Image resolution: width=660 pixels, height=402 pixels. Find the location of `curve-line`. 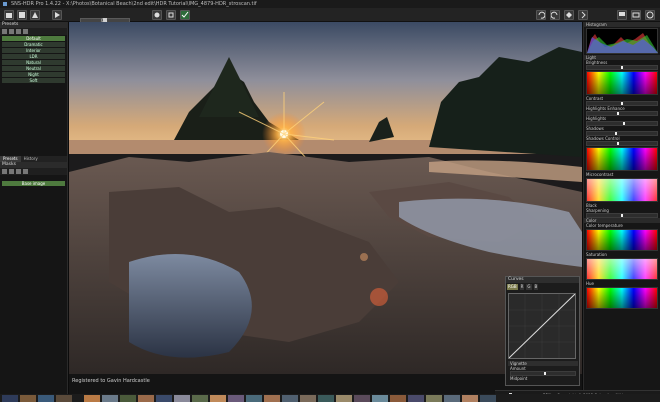

curve-line is located at coordinates (542, 326).